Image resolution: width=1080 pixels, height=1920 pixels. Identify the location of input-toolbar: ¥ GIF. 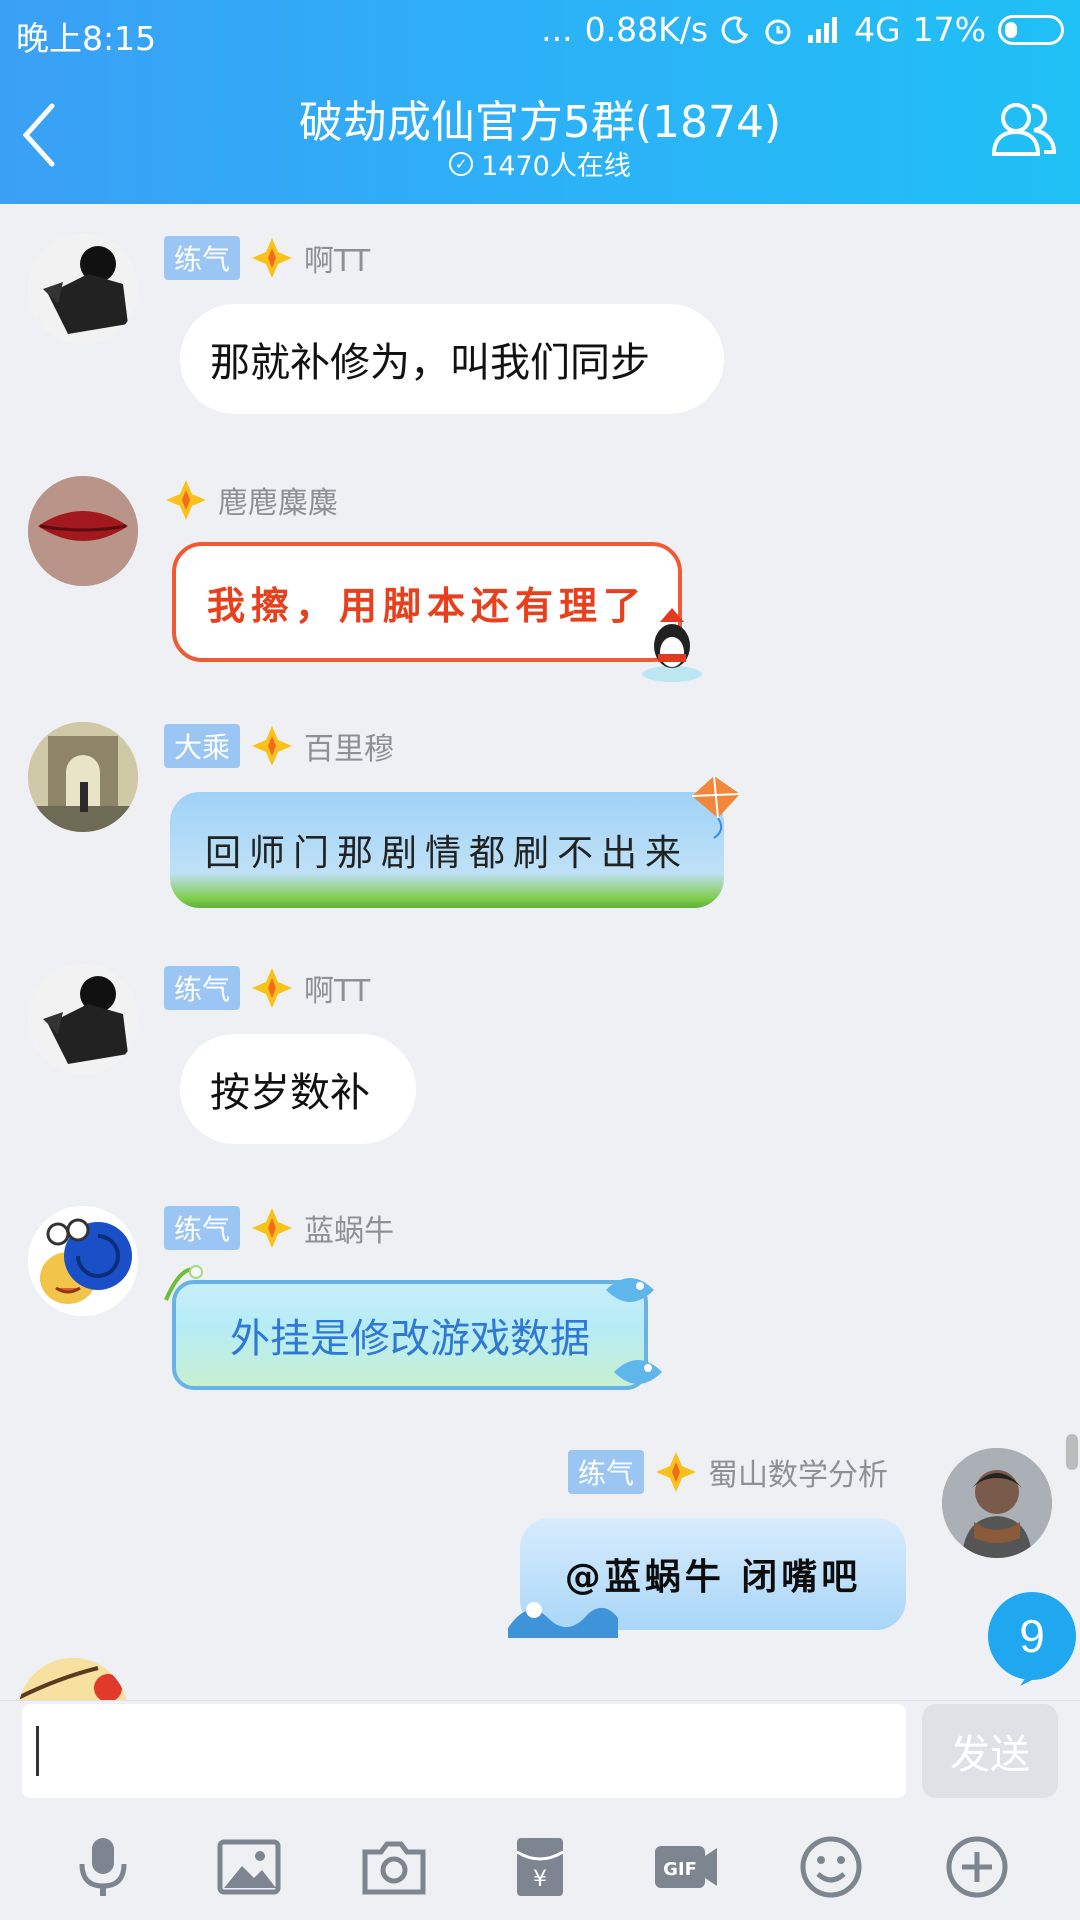
(540, 1867).